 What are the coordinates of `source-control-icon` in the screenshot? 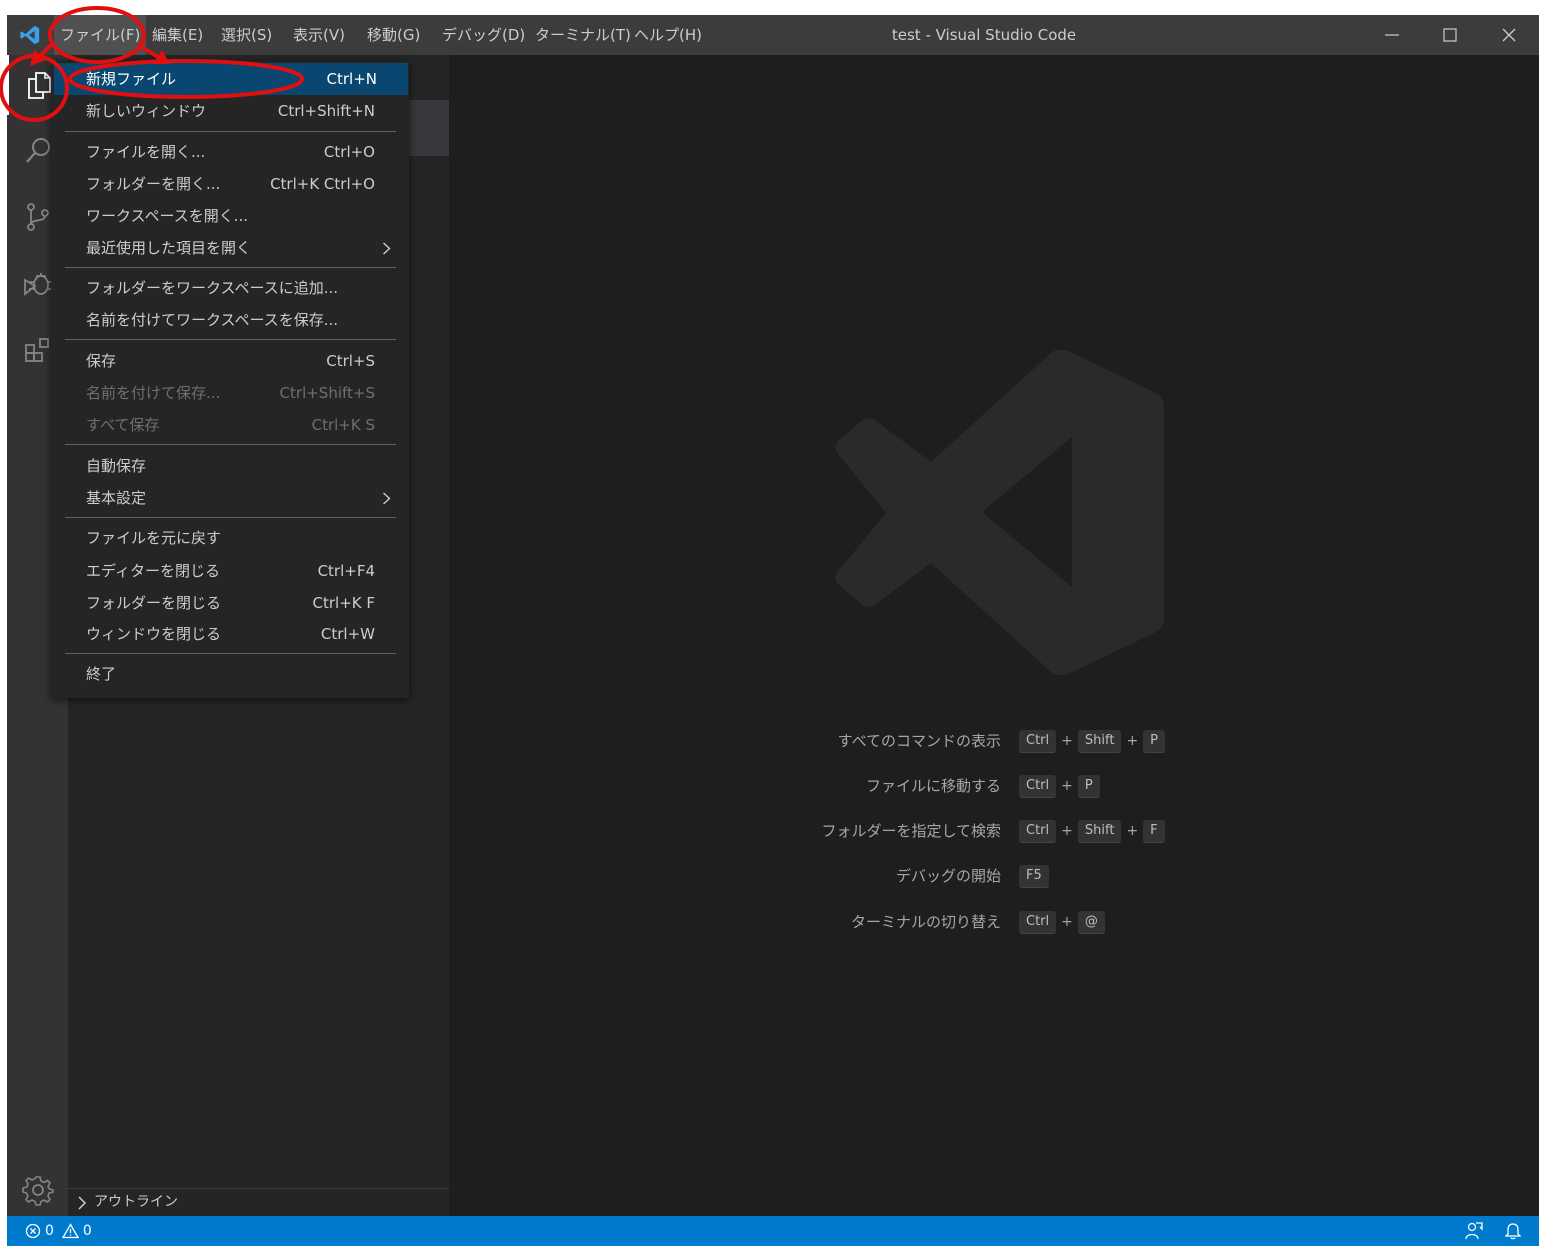 It's located at (37, 217).